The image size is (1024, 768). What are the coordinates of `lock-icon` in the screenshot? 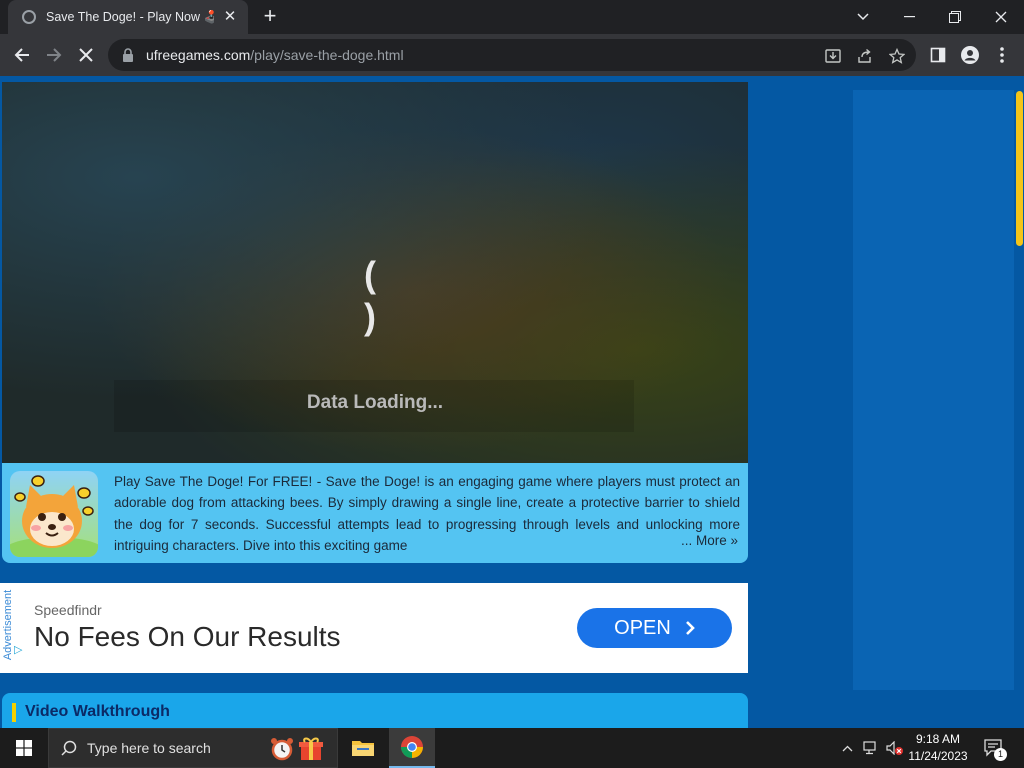 It's located at (128, 55).